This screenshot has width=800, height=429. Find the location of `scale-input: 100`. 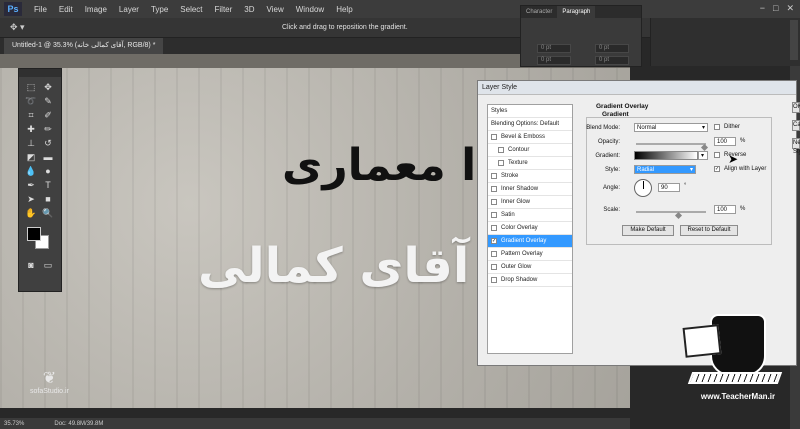

scale-input: 100 is located at coordinates (725, 209).